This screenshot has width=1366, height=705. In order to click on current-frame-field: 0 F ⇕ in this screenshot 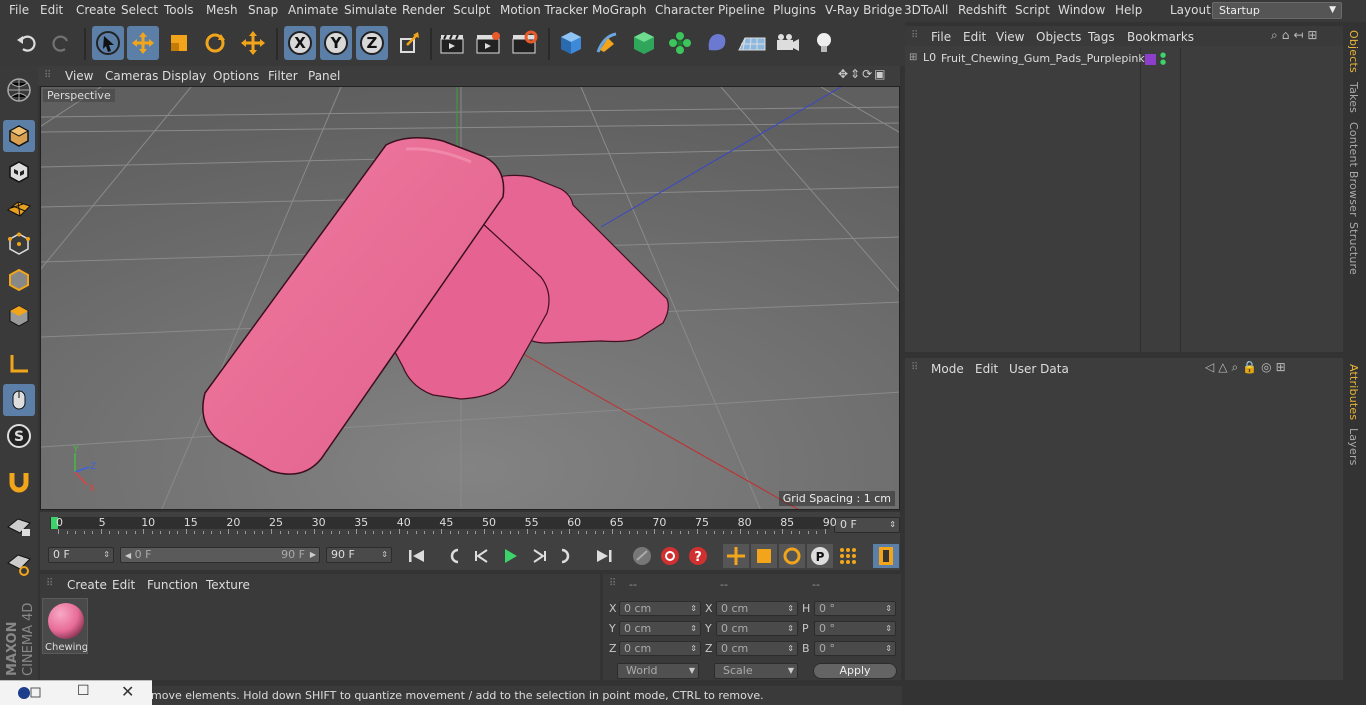, I will do `click(867, 525)`.